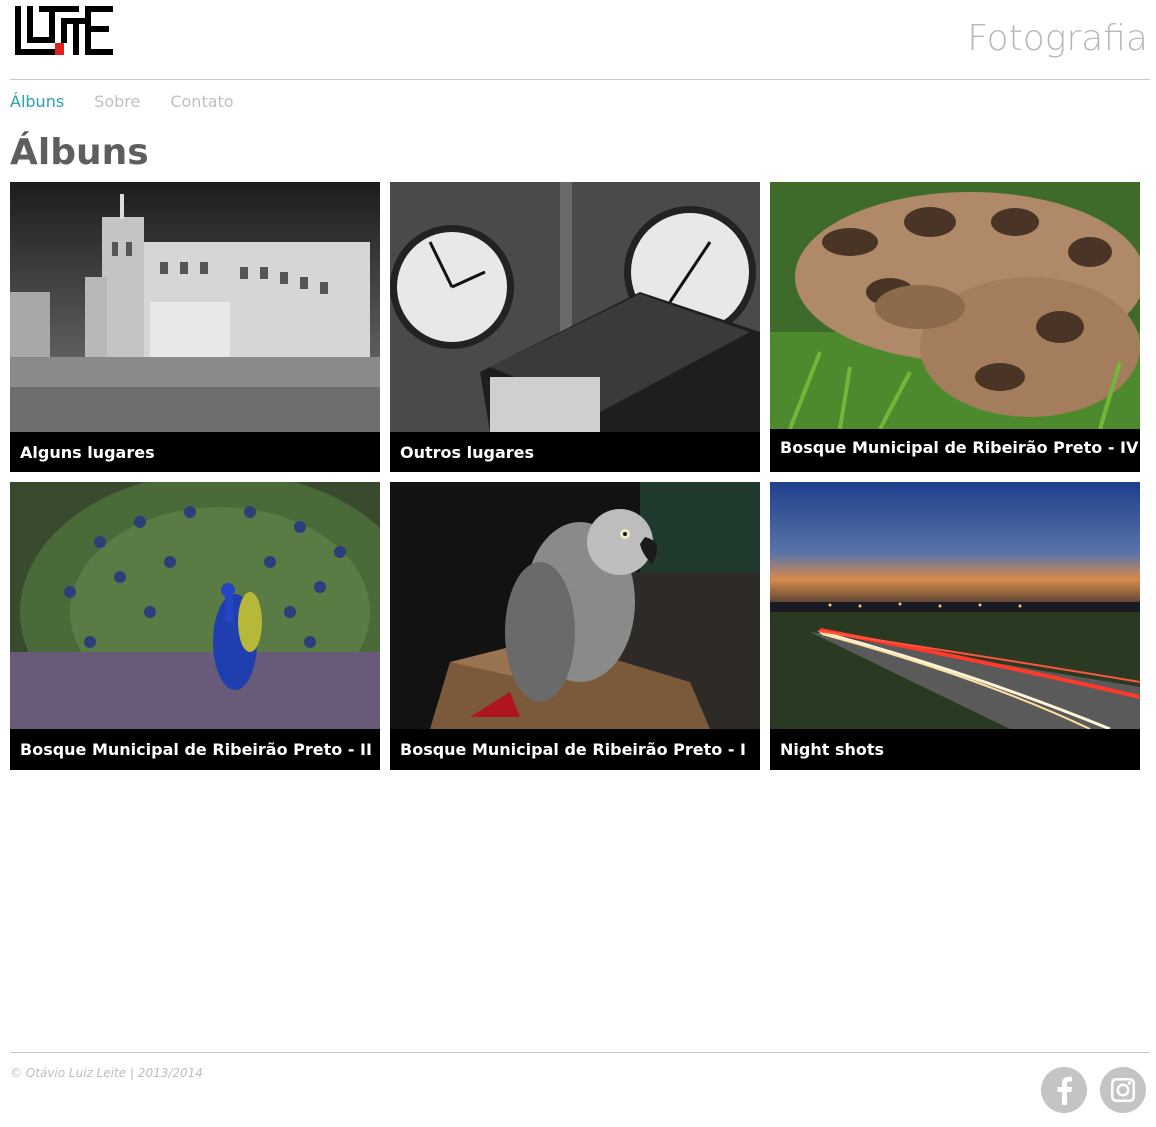 This screenshot has height=1127, width=1156. Describe the element at coordinates (201, 101) in the screenshot. I see `nav-item-contato: Contato` at that location.